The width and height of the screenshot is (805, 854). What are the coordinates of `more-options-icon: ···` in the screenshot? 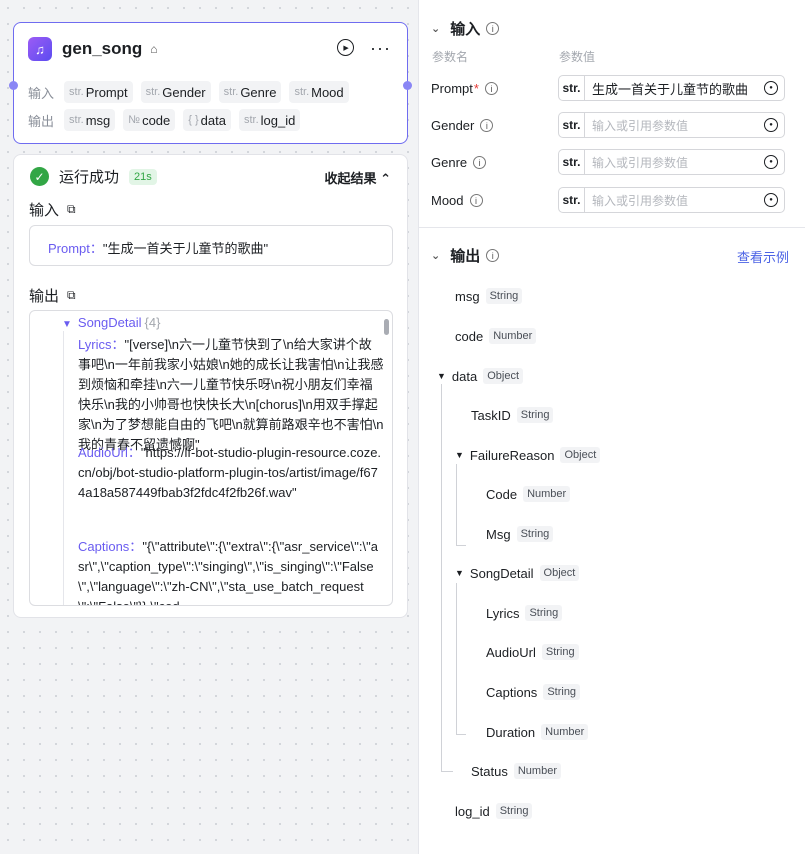 It's located at (380, 48).